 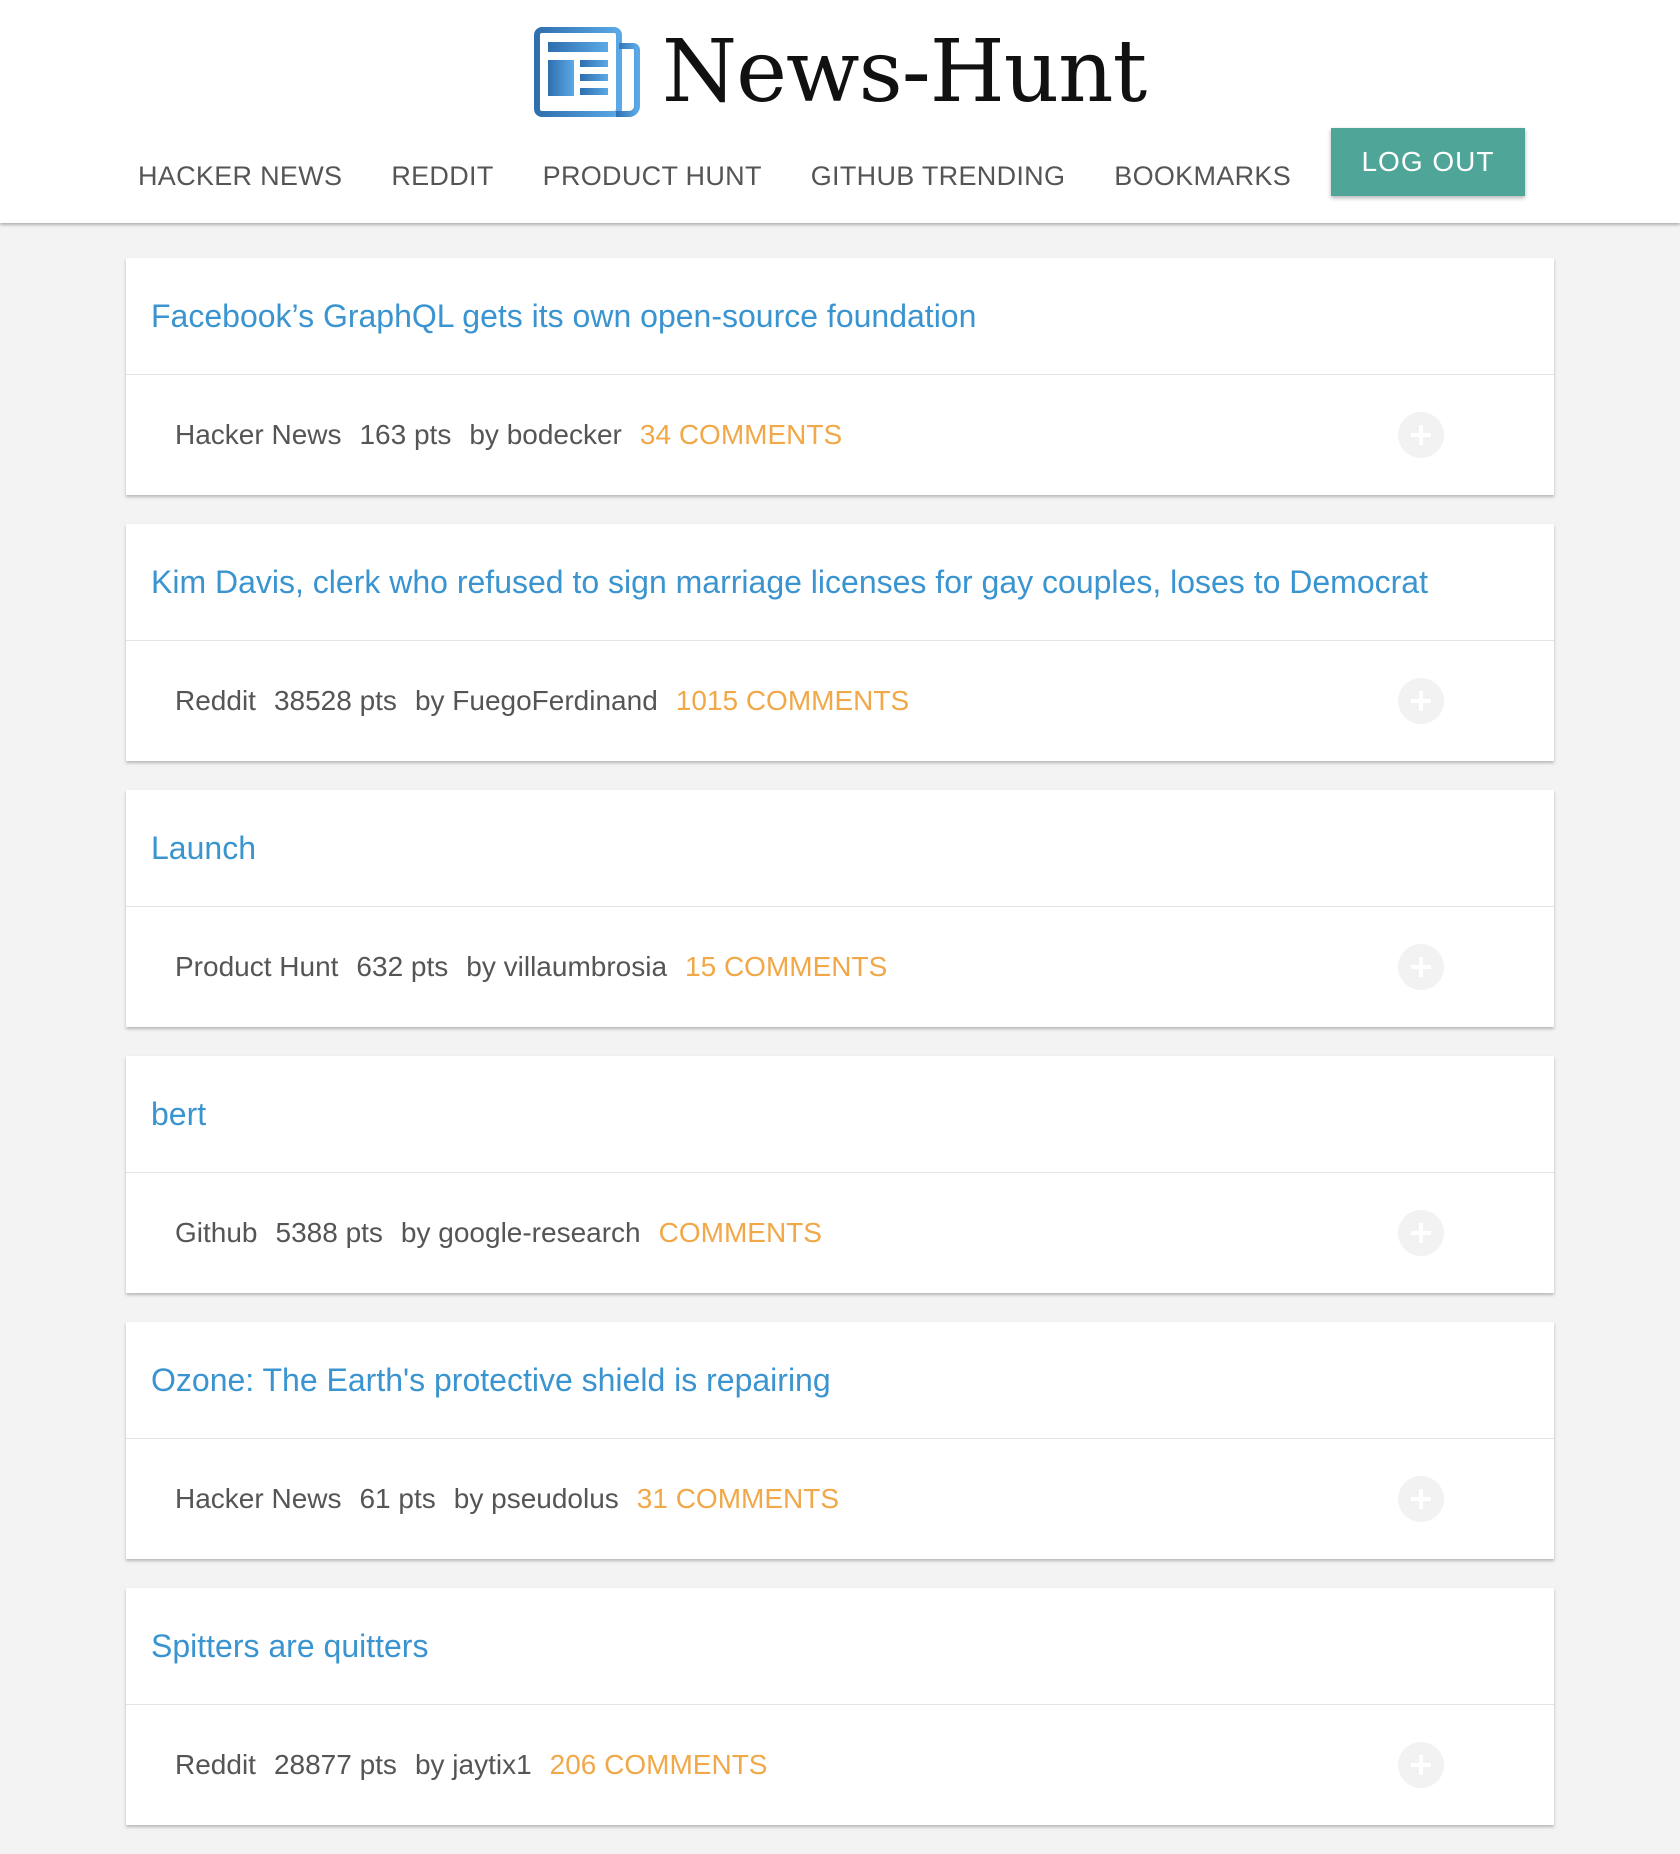 What do you see at coordinates (536, 700) in the screenshot?
I see `story-author: by FuegoFerdinand` at bounding box center [536, 700].